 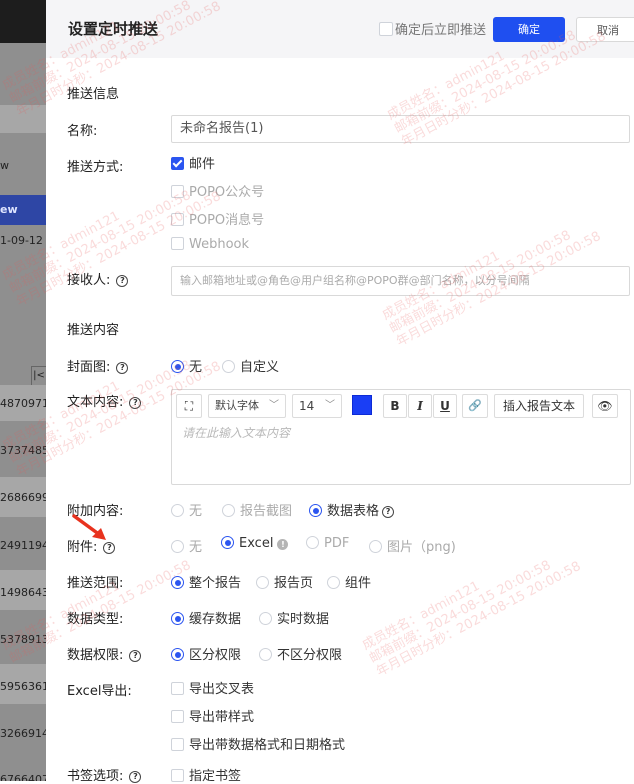 What do you see at coordinates (189, 406) in the screenshot?
I see `expand-icon: ⛶` at bounding box center [189, 406].